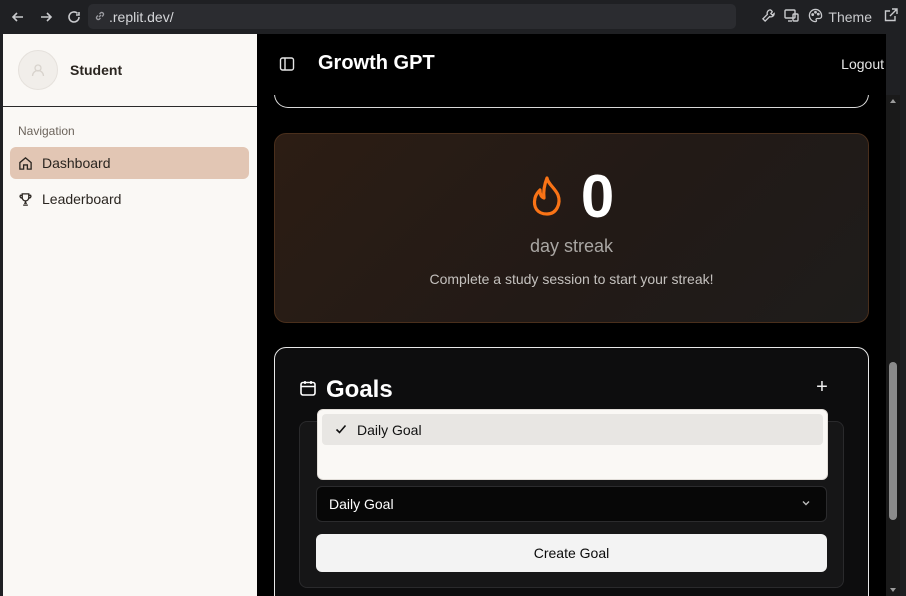 This screenshot has width=906, height=596. I want to click on streak-count: 0, so click(597, 196).